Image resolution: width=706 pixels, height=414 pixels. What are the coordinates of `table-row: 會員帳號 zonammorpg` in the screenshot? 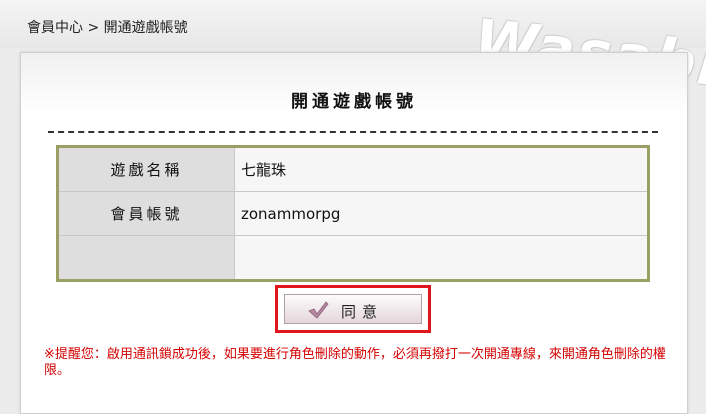 It's located at (353, 213).